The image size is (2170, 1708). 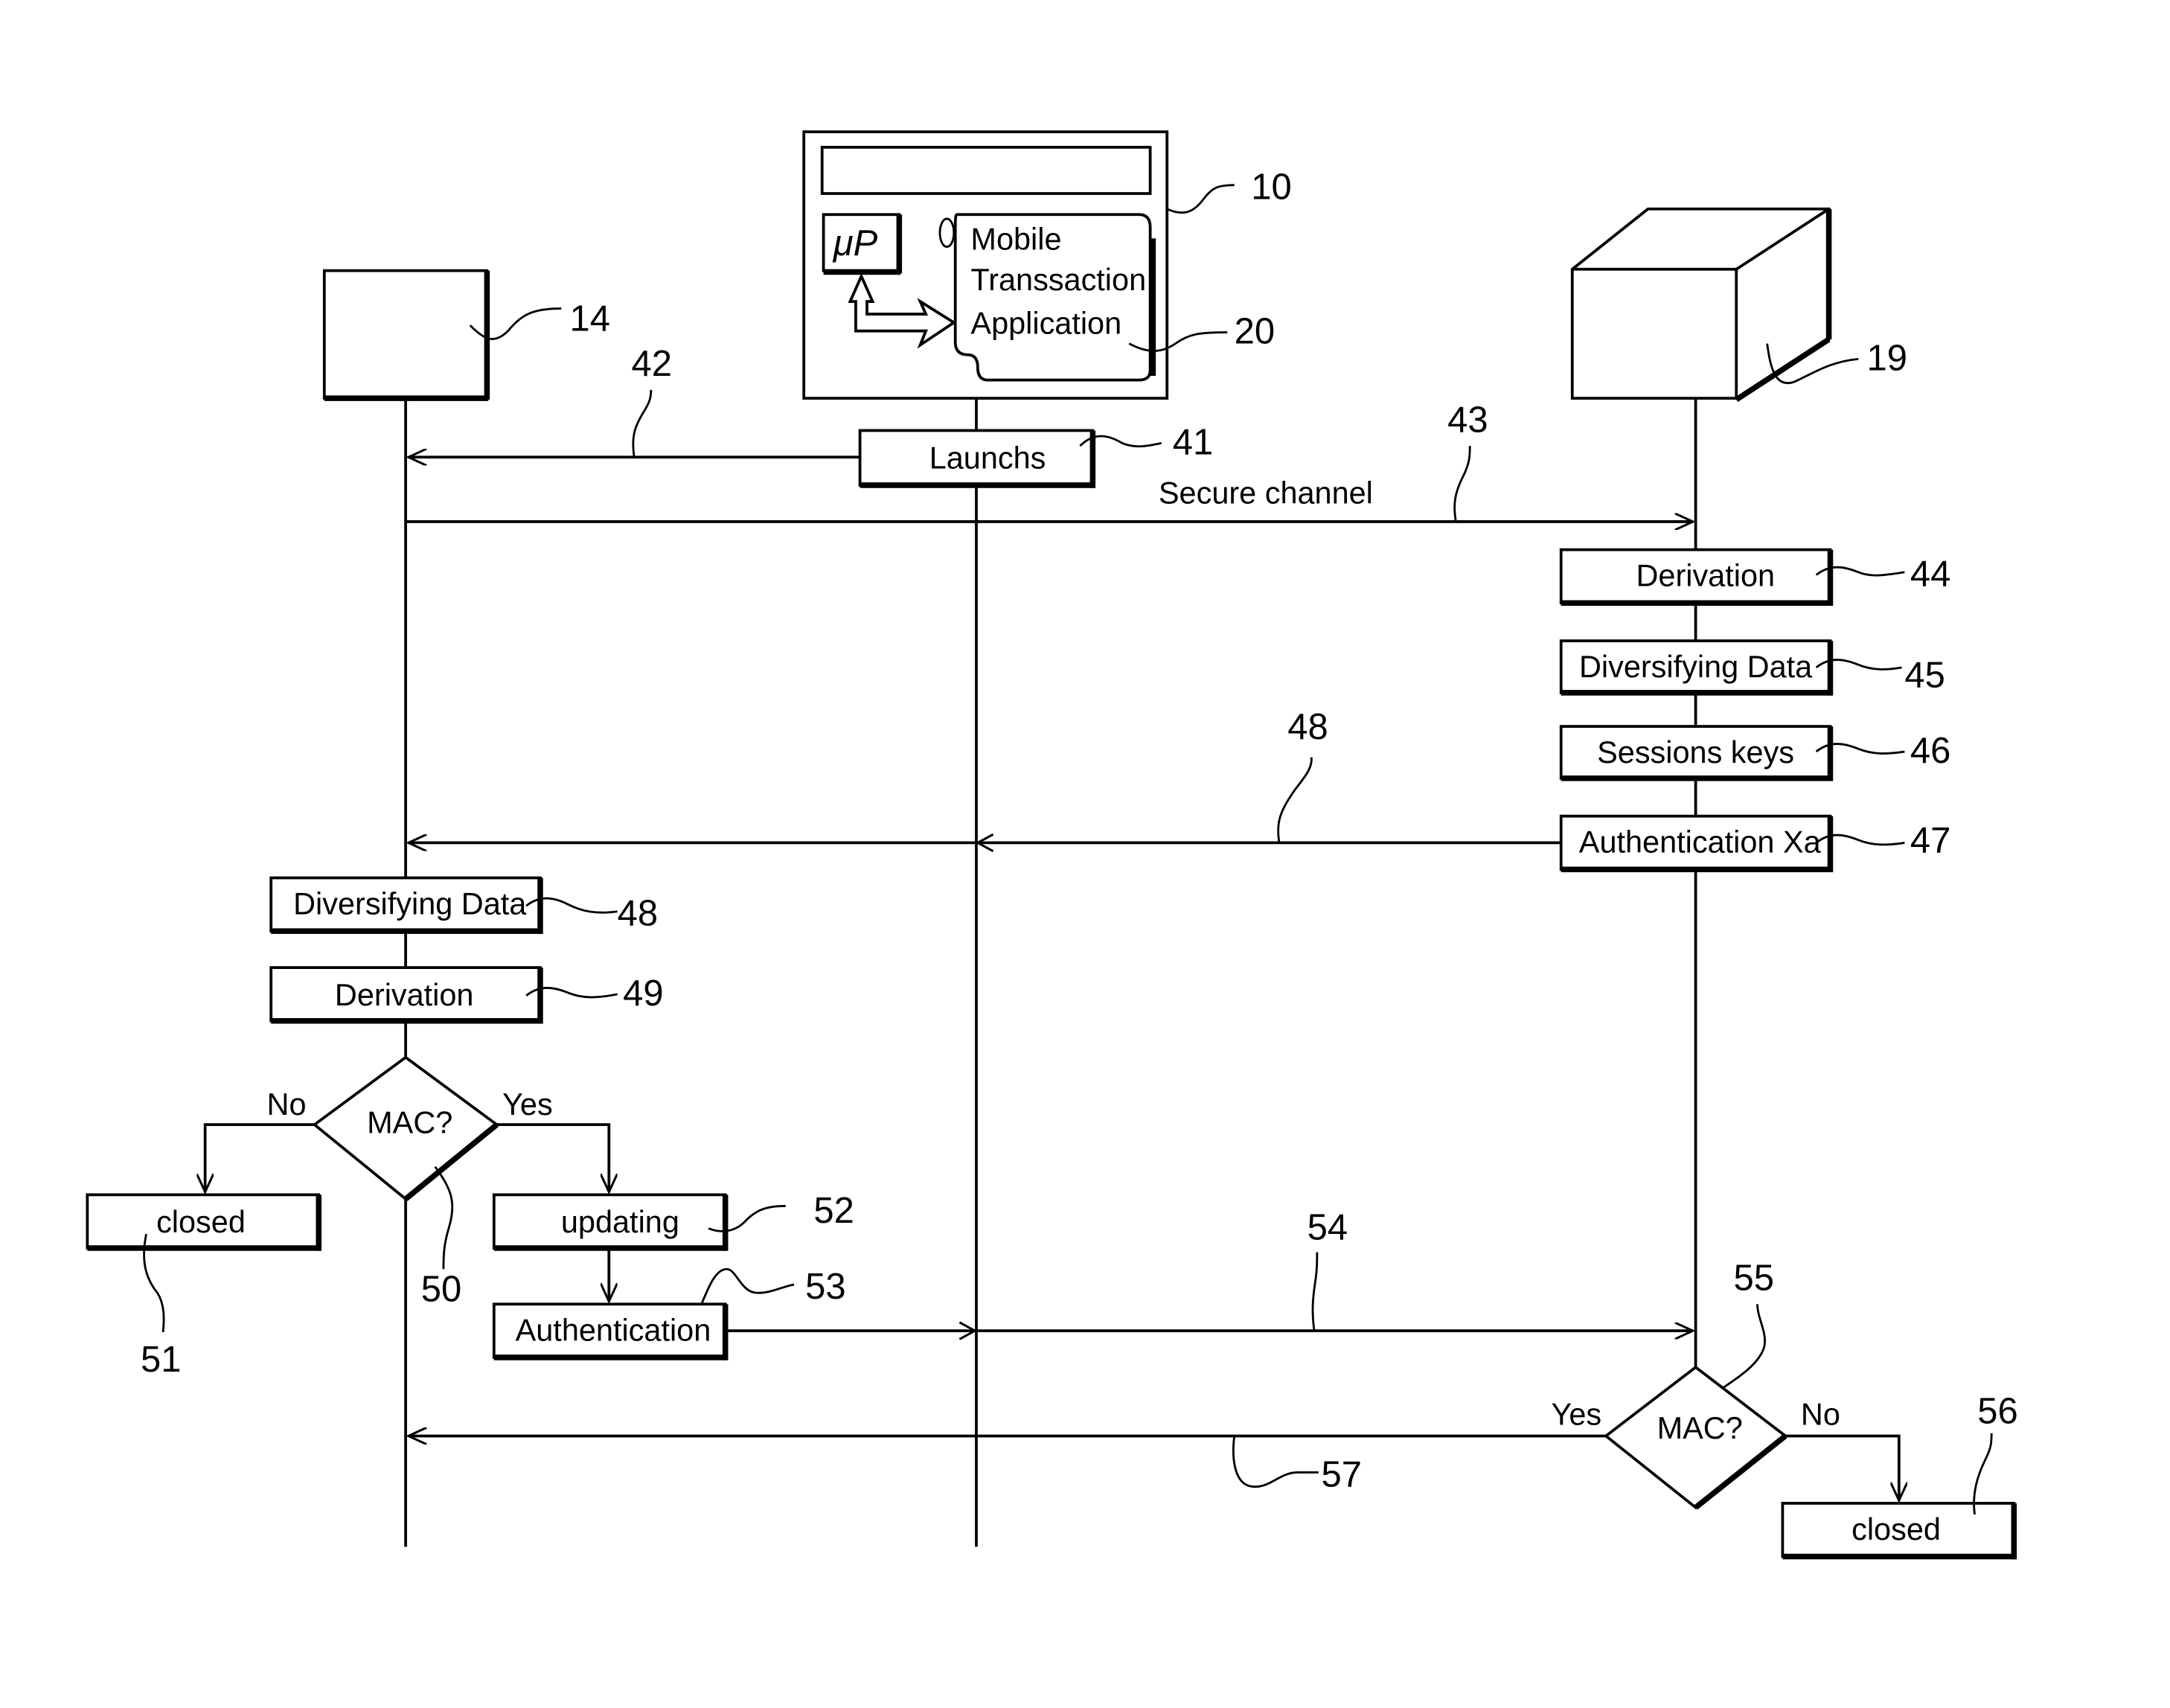 I want to click on mac1-yes-label: Yes, so click(x=527, y=1104).